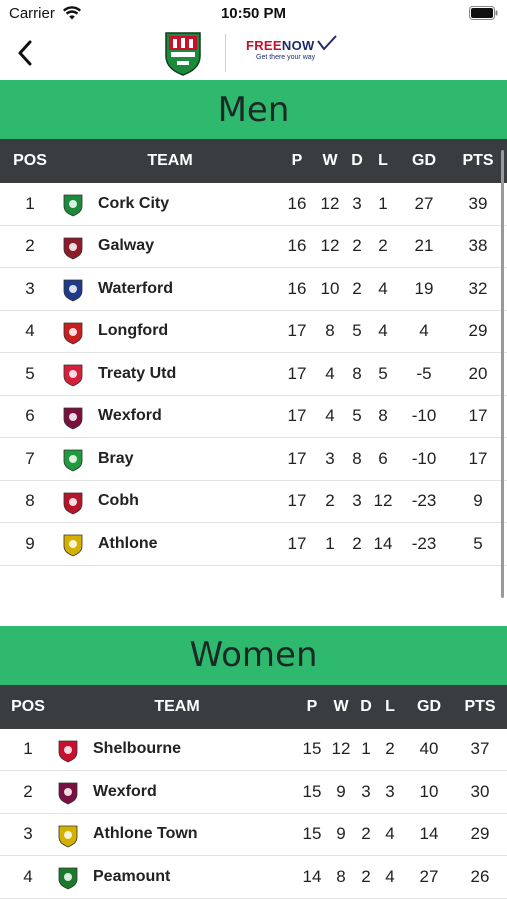 This screenshot has width=507, height=900. What do you see at coordinates (116, 458) in the screenshot?
I see `team-name-cell: Bray` at bounding box center [116, 458].